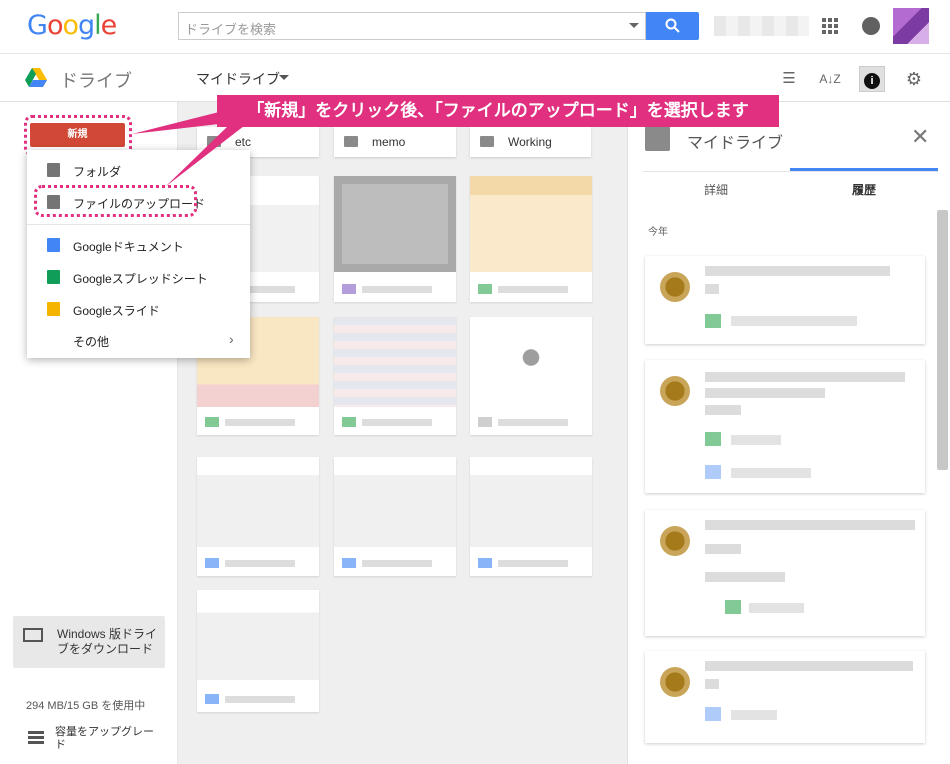 The width and height of the screenshot is (950, 764). What do you see at coordinates (498, 111) in the screenshot?
I see `instruction-callout: 「新規」をクリック後、「ファイルのアップロード」を選択します` at bounding box center [498, 111].